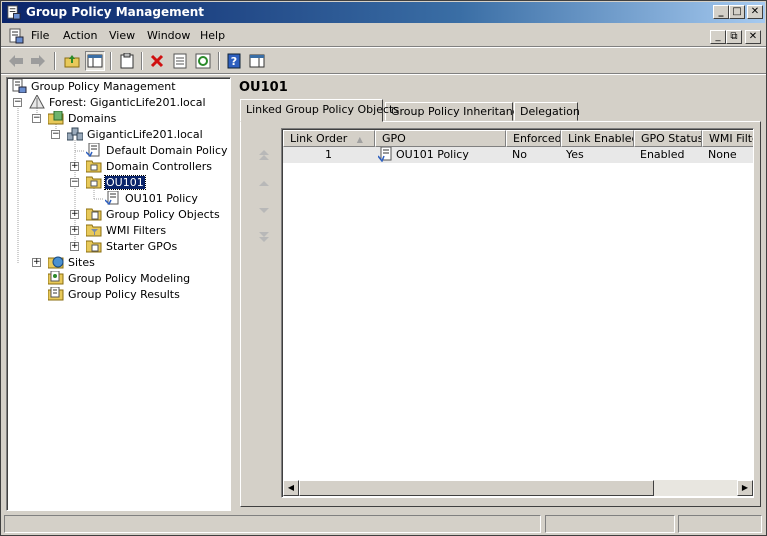 The height and width of the screenshot is (536, 767). What do you see at coordinates (151, 198) in the screenshot?
I see `tree-item-ou101-policy: OU101 Policy` at bounding box center [151, 198].